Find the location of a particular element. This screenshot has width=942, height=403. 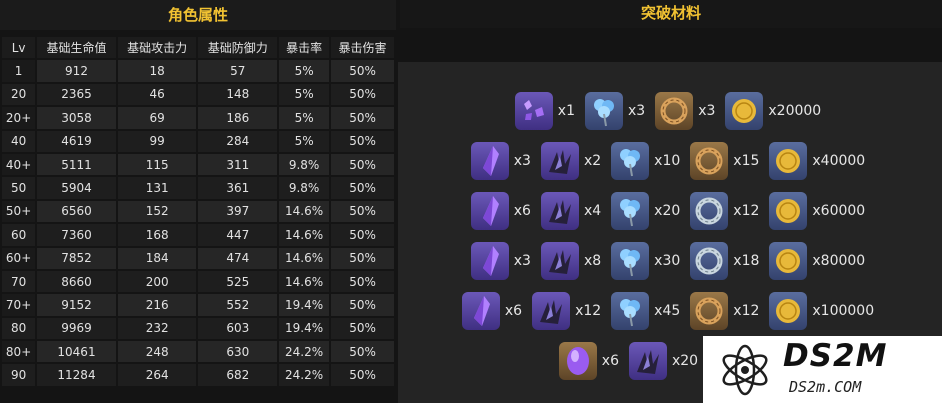

stat-cell: 3058 is located at coordinates (76, 118).